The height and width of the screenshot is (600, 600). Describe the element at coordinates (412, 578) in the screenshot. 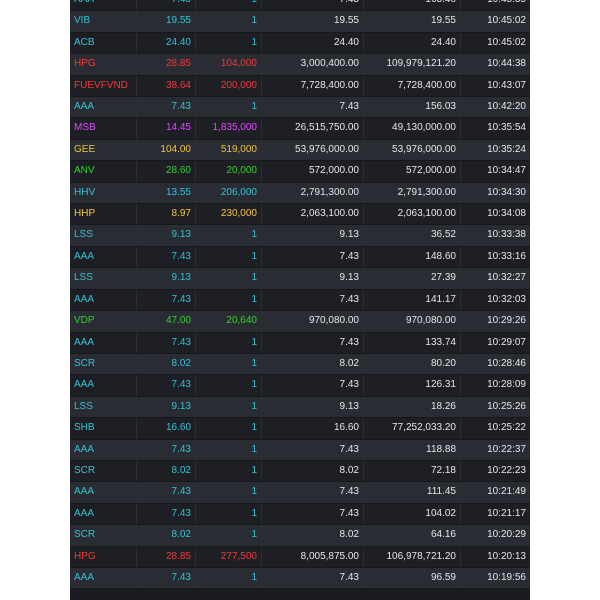

I see `total-value-cell: 96.59` at that location.